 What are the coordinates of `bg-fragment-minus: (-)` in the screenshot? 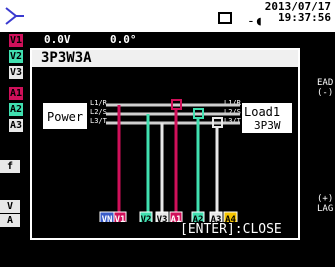 It's located at (325, 93).